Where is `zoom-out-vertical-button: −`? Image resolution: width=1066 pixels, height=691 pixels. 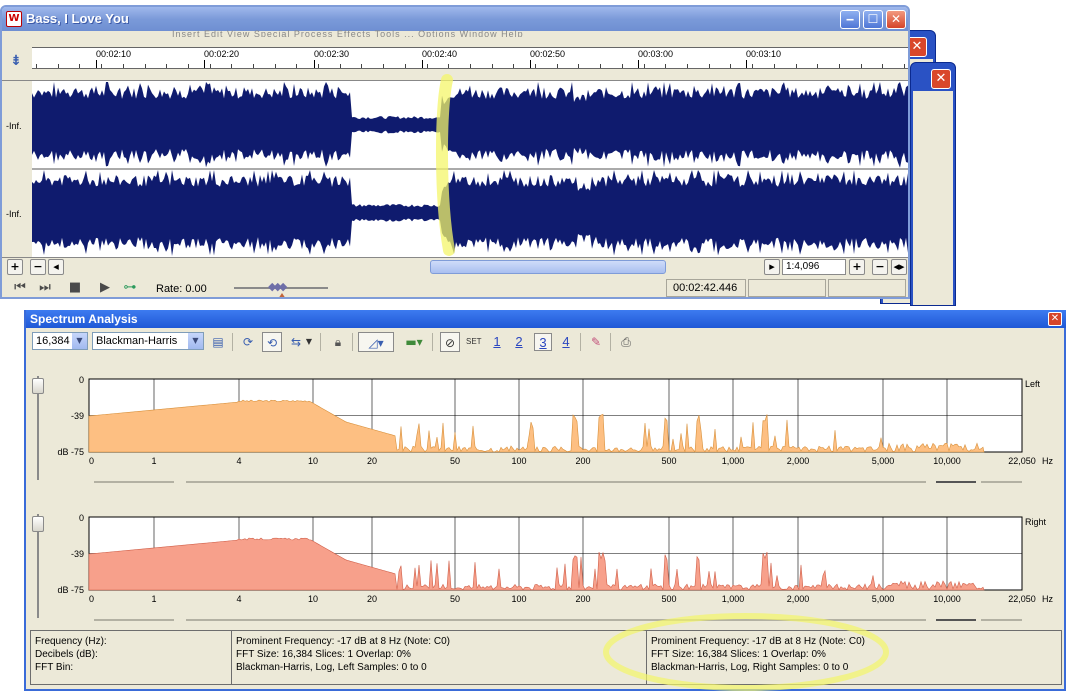 zoom-out-vertical-button: − is located at coordinates (38, 267).